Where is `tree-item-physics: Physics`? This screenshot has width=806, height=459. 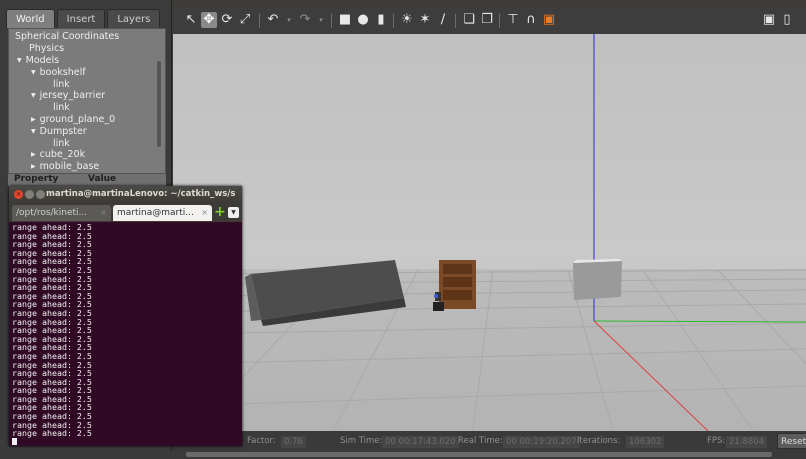
tree-item-physics: Physics is located at coordinates (46, 48).